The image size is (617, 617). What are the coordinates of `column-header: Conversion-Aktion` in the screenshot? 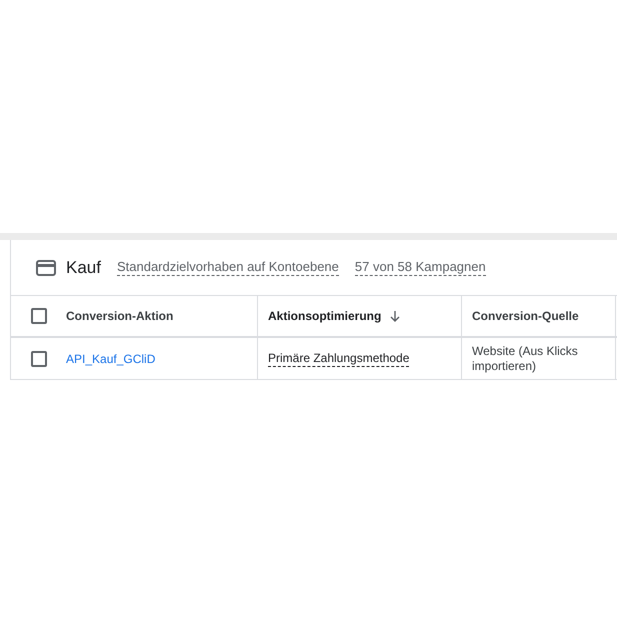 It's located at (120, 316).